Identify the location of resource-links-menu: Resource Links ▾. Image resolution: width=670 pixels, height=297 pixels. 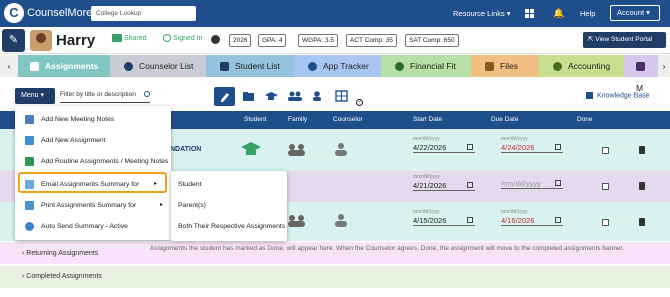
(482, 13).